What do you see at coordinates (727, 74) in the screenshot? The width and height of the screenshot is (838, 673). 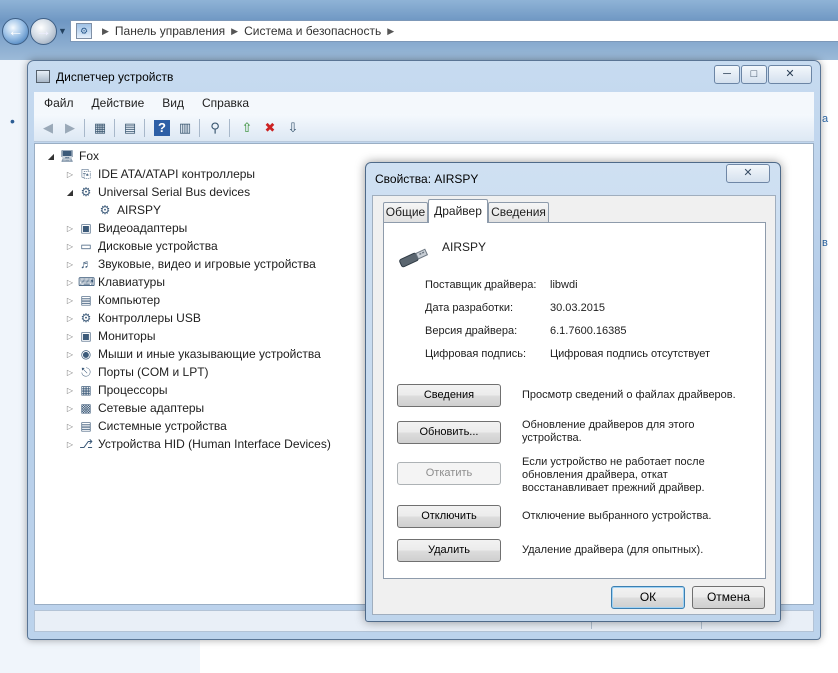 I see `minimize-button: ─` at bounding box center [727, 74].